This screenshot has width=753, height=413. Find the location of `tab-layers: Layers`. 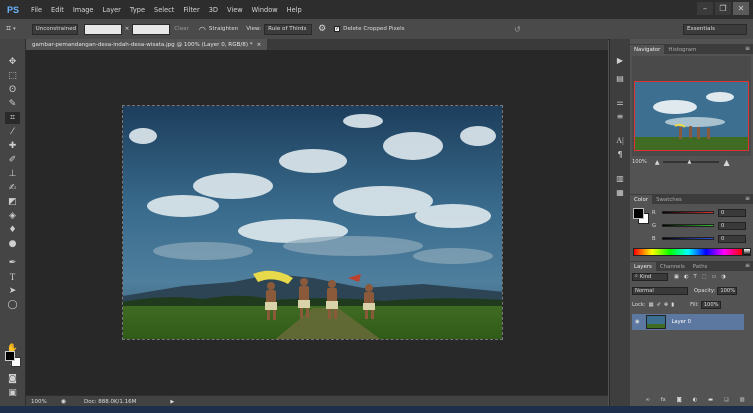

tab-layers: Layers is located at coordinates (643, 266).